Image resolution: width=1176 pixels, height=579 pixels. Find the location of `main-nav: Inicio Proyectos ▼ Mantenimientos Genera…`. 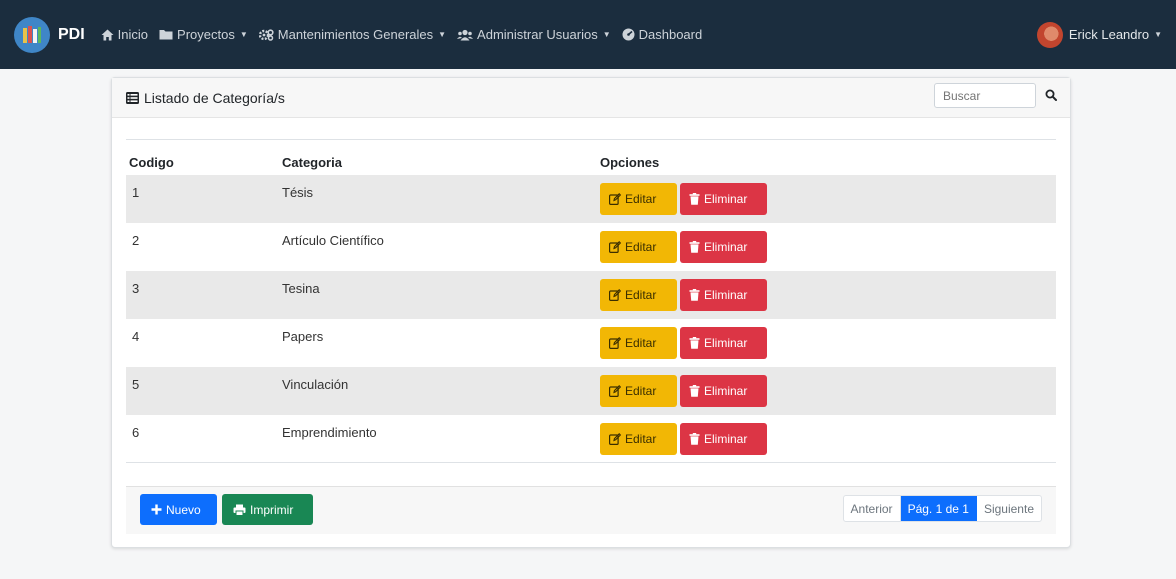

main-nav: Inicio Proyectos ▼ Mantenimientos Genera… is located at coordinates (407, 34).